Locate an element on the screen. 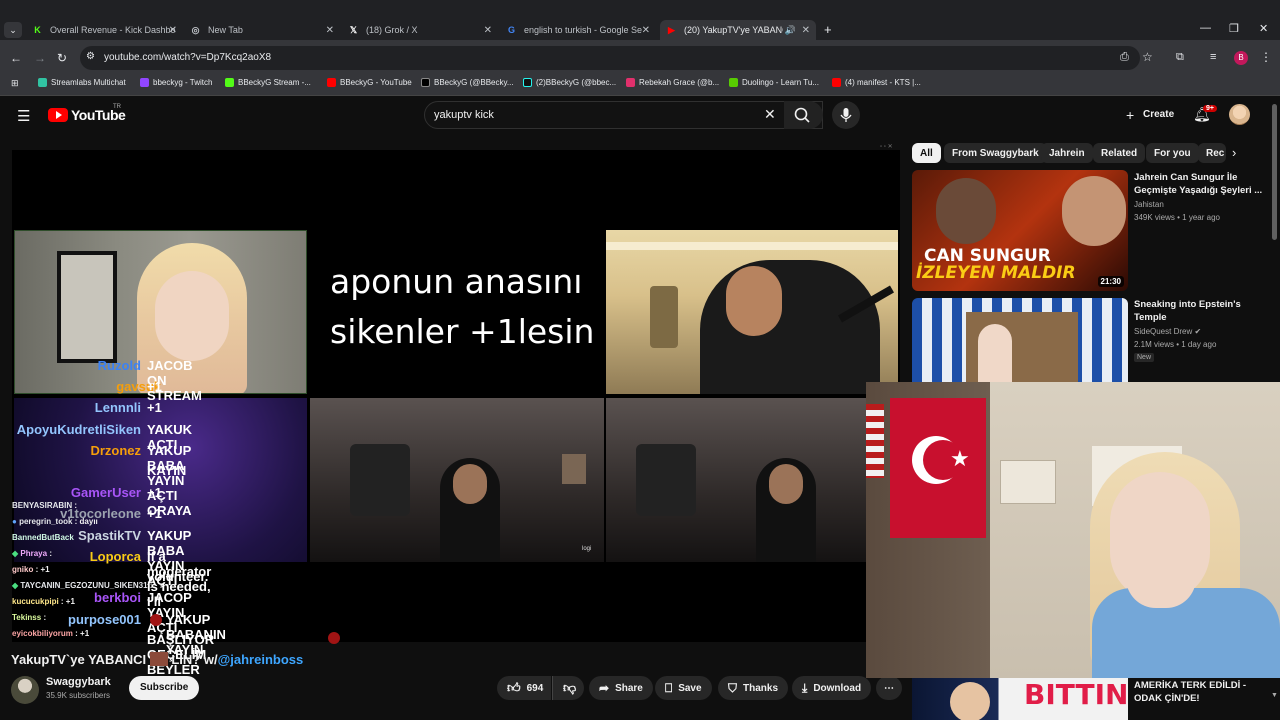 The image size is (1280, 720). scroll-down-icon: ▼ is located at coordinates (1274, 695).